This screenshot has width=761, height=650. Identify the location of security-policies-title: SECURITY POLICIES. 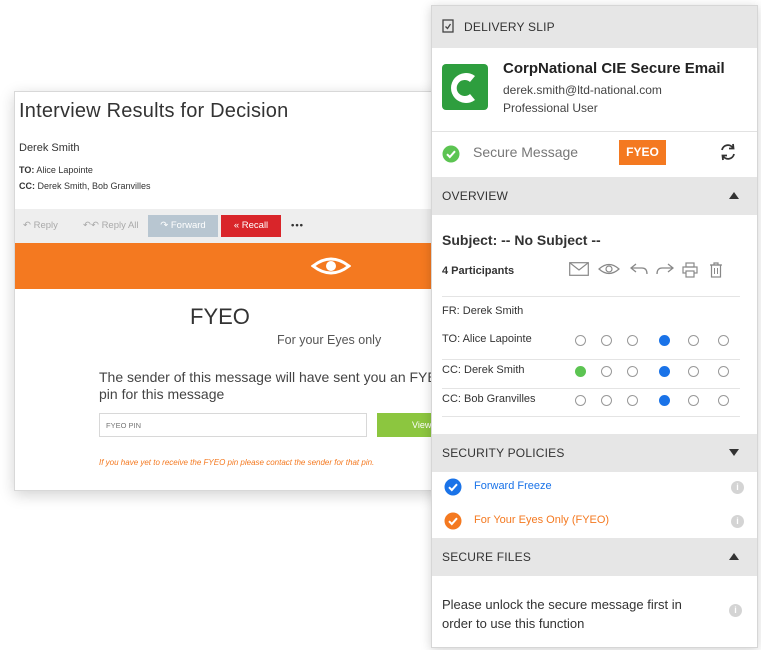
(503, 453).